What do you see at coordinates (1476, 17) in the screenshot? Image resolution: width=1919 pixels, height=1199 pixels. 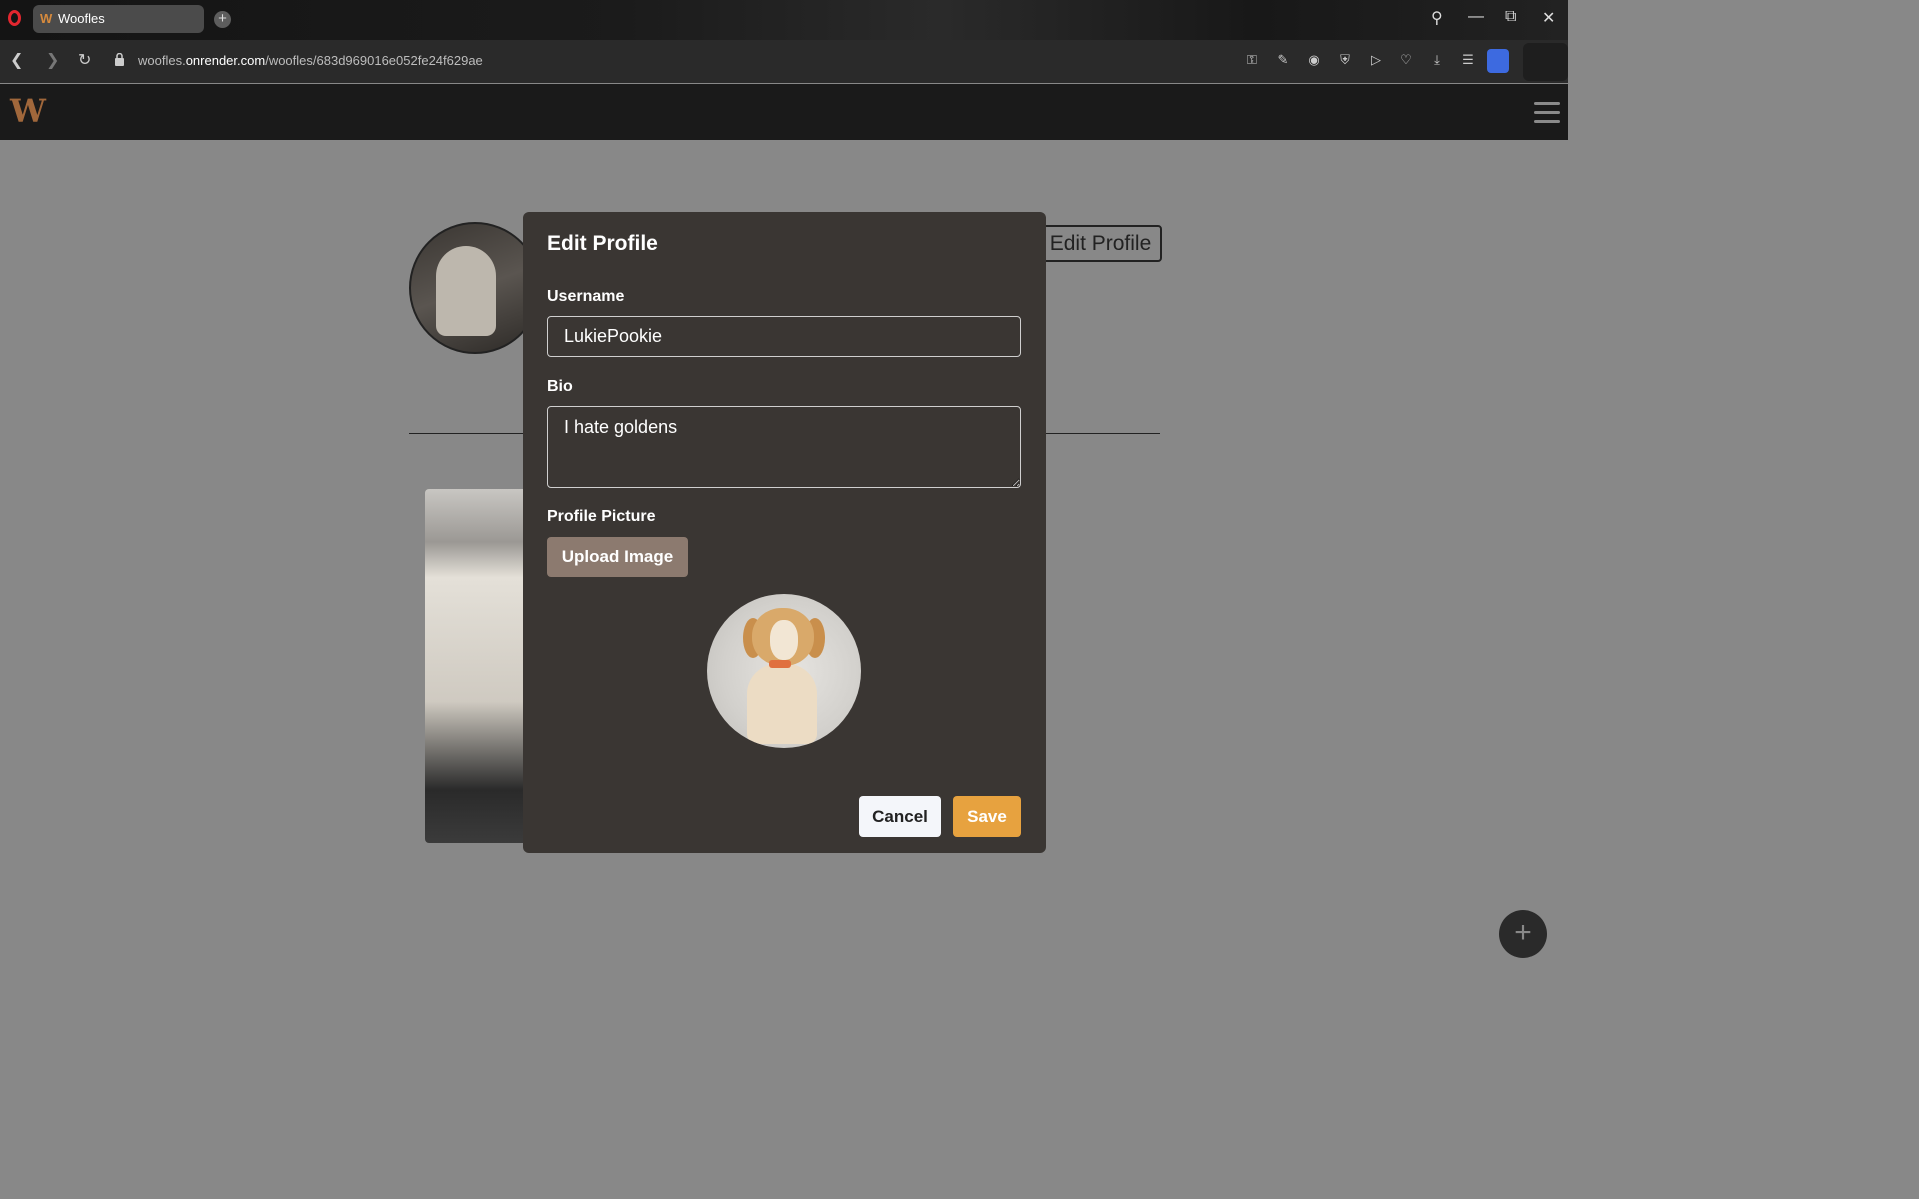 I see `minimize-icon: —` at bounding box center [1476, 17].